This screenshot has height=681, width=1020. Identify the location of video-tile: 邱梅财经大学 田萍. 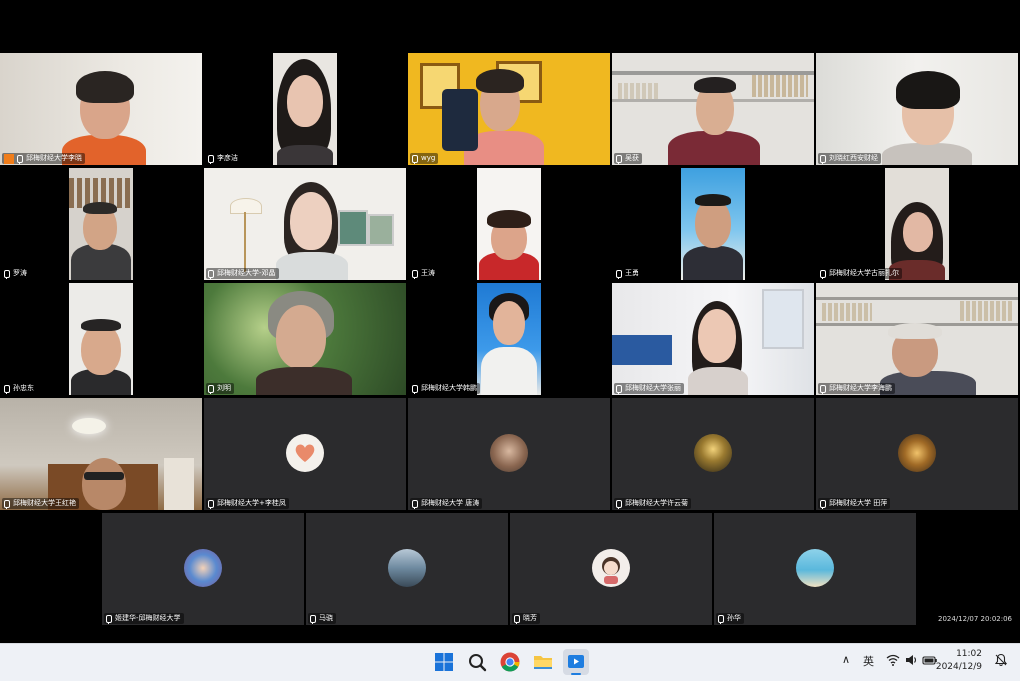
(917, 454).